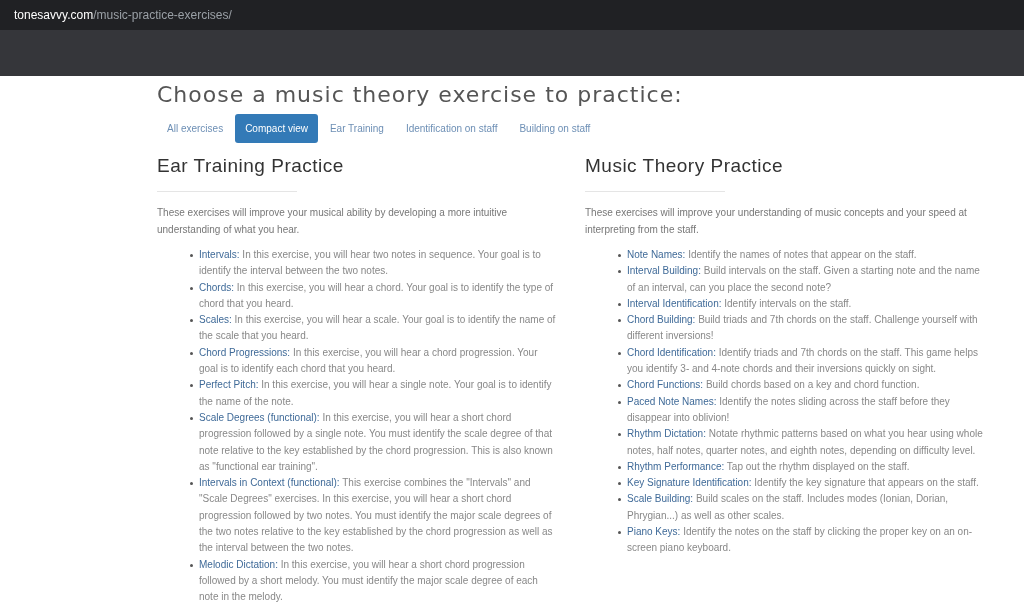 The width and height of the screenshot is (1024, 610). What do you see at coordinates (671, 352) in the screenshot?
I see `exercise-link: Chord Identification:` at bounding box center [671, 352].